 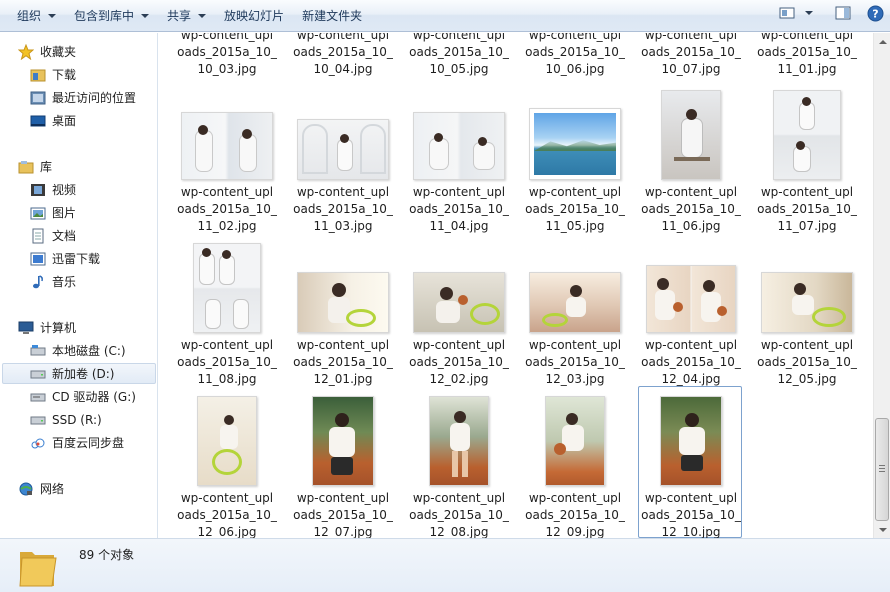 I want to click on file-item: wp-content_upl oads_2015a_10_ 10_07.jpg, so click(x=691, y=55).